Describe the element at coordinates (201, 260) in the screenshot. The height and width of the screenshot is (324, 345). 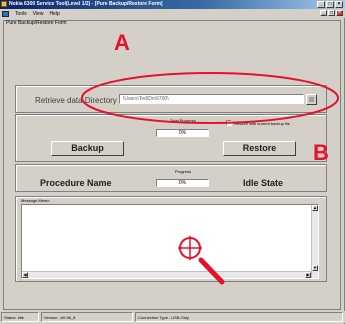
I see `magnifier-crosshair-icon` at that location.